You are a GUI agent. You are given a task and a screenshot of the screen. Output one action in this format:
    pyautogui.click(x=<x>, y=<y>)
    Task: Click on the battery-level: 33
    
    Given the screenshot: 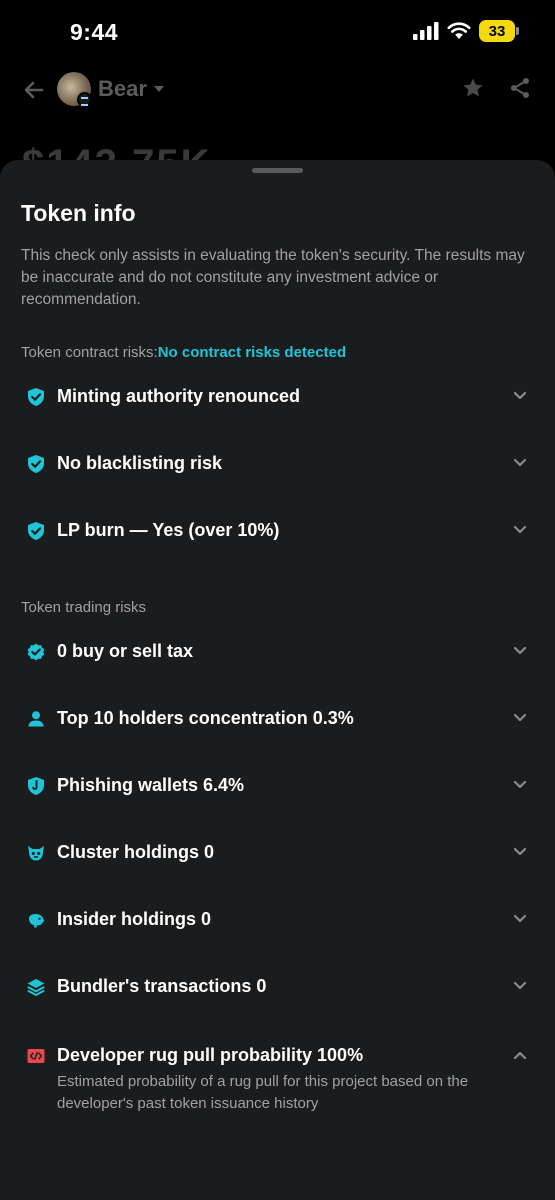 What is the action you would take?
    pyautogui.click(x=497, y=31)
    